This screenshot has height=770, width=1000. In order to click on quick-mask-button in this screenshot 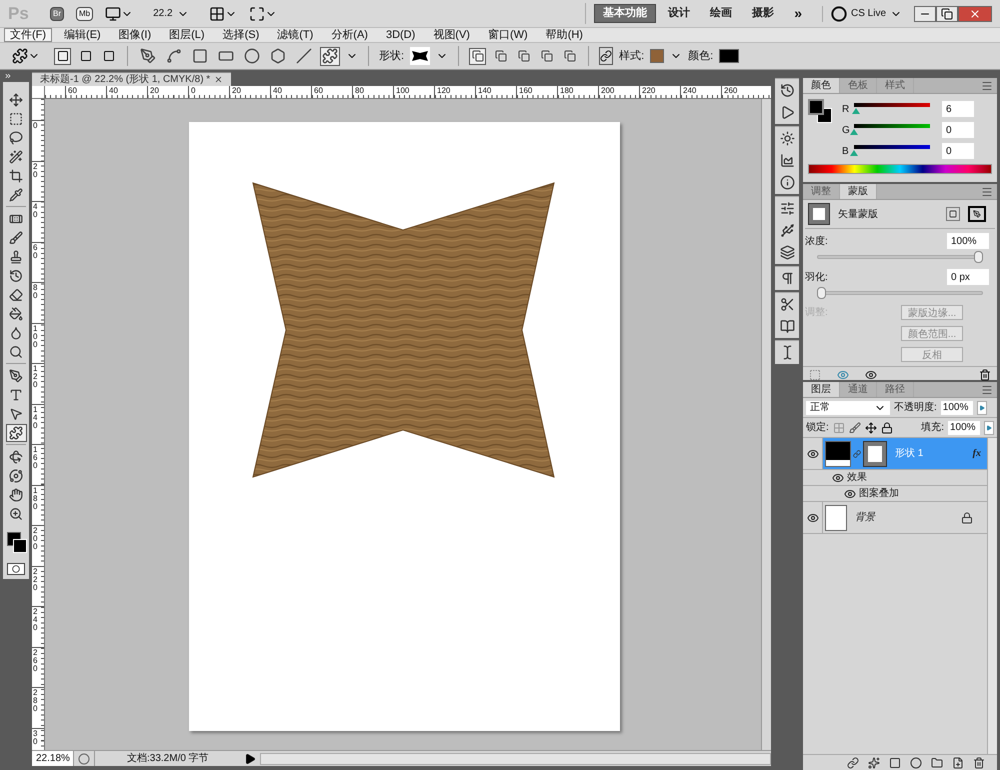, I will do `click(16, 569)`.